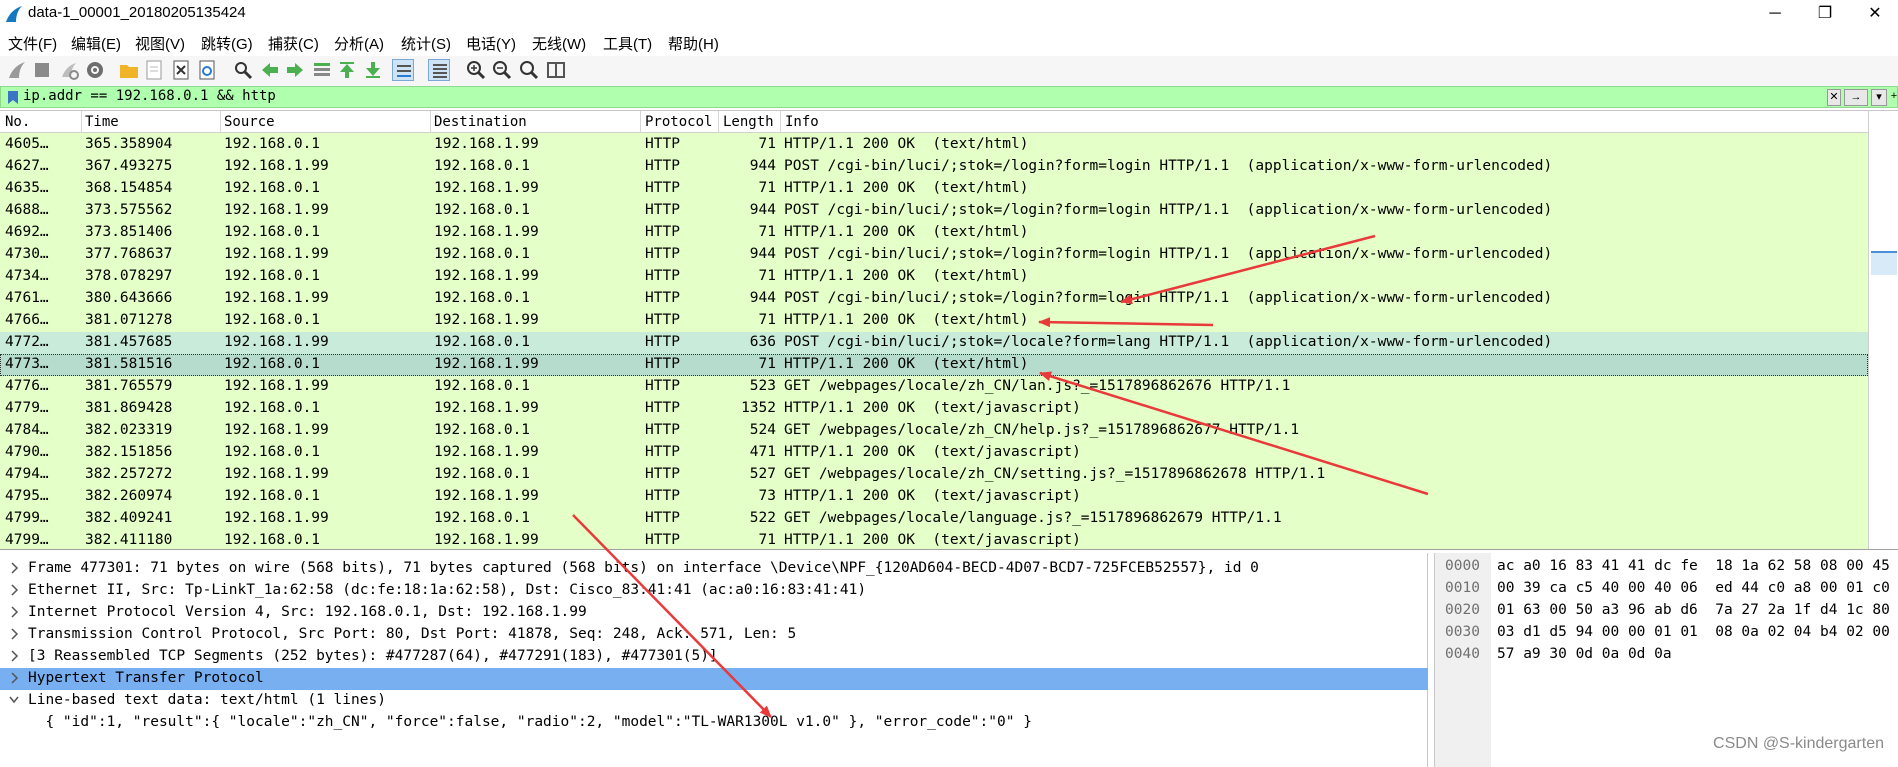 Image resolution: width=1898 pixels, height=767 pixels. I want to click on arrow-left-icon, so click(270, 70).